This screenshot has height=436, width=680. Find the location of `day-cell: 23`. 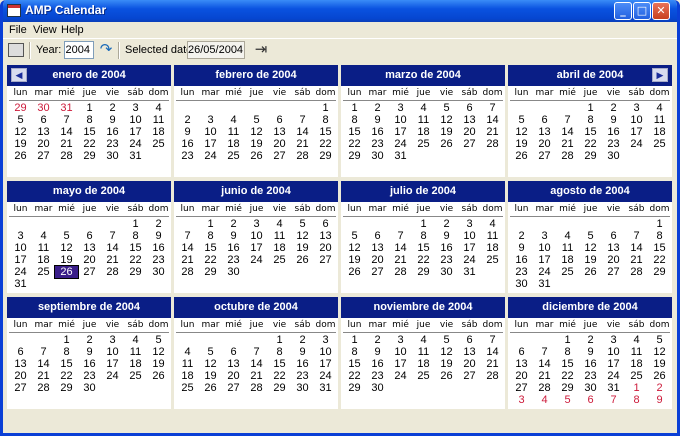

day-cell: 23 is located at coordinates (377, 376).